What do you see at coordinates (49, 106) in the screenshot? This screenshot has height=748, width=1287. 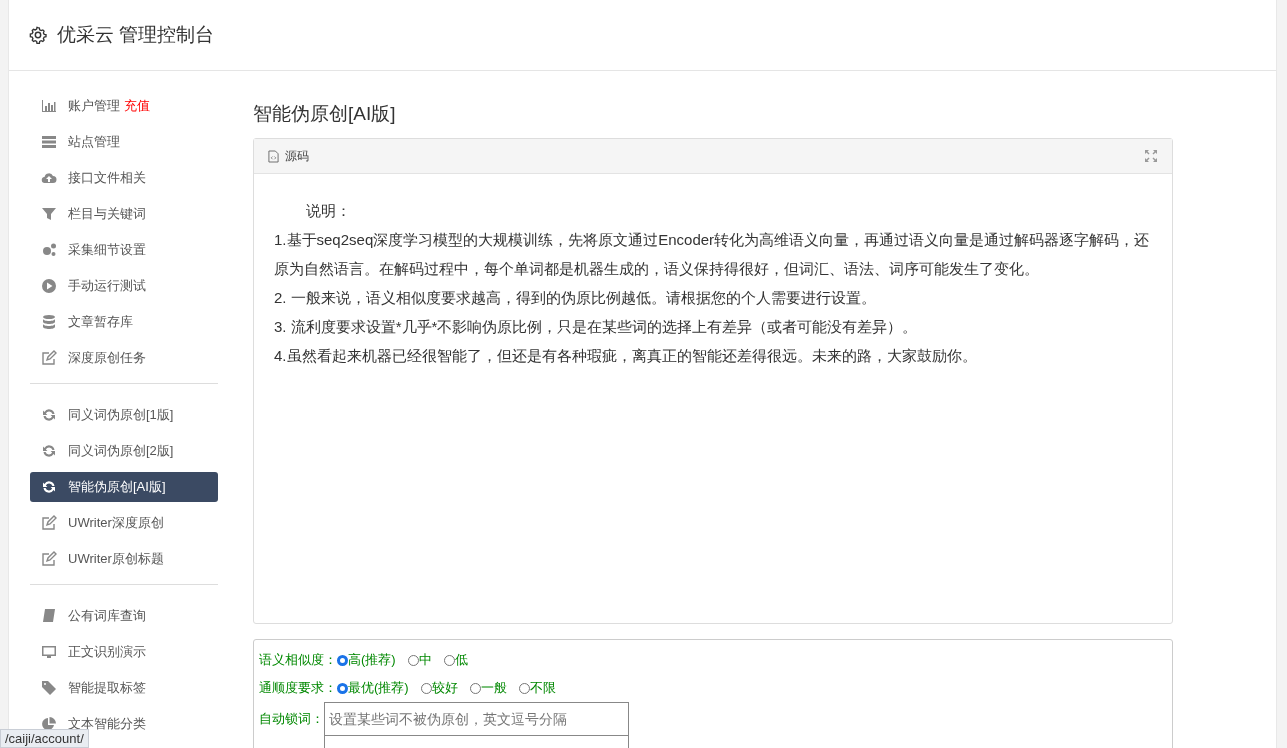 I see `bar-chart-icon` at bounding box center [49, 106].